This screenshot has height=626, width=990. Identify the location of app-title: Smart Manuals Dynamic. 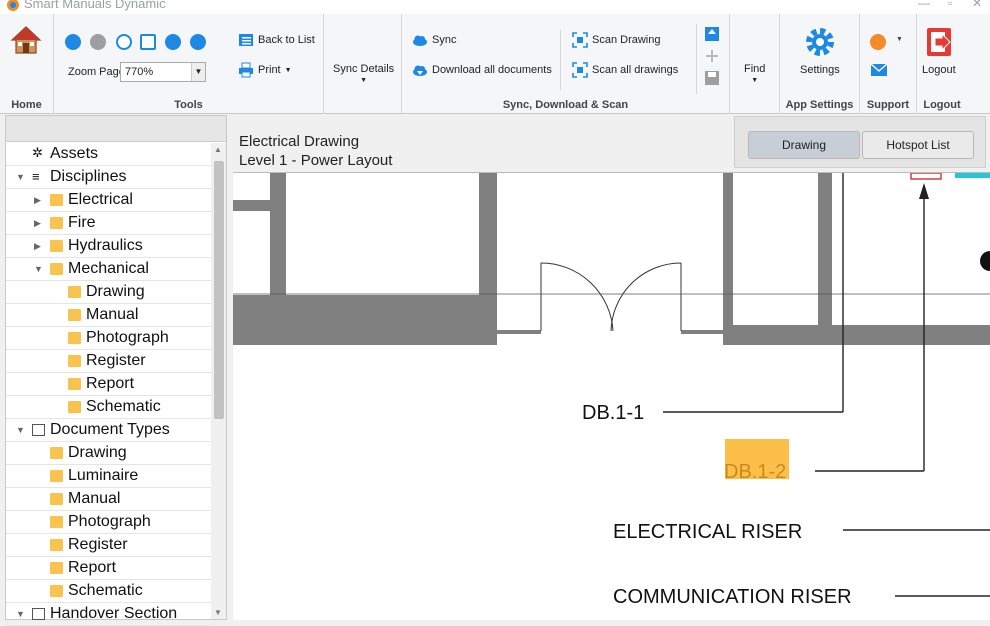
(95, 5).